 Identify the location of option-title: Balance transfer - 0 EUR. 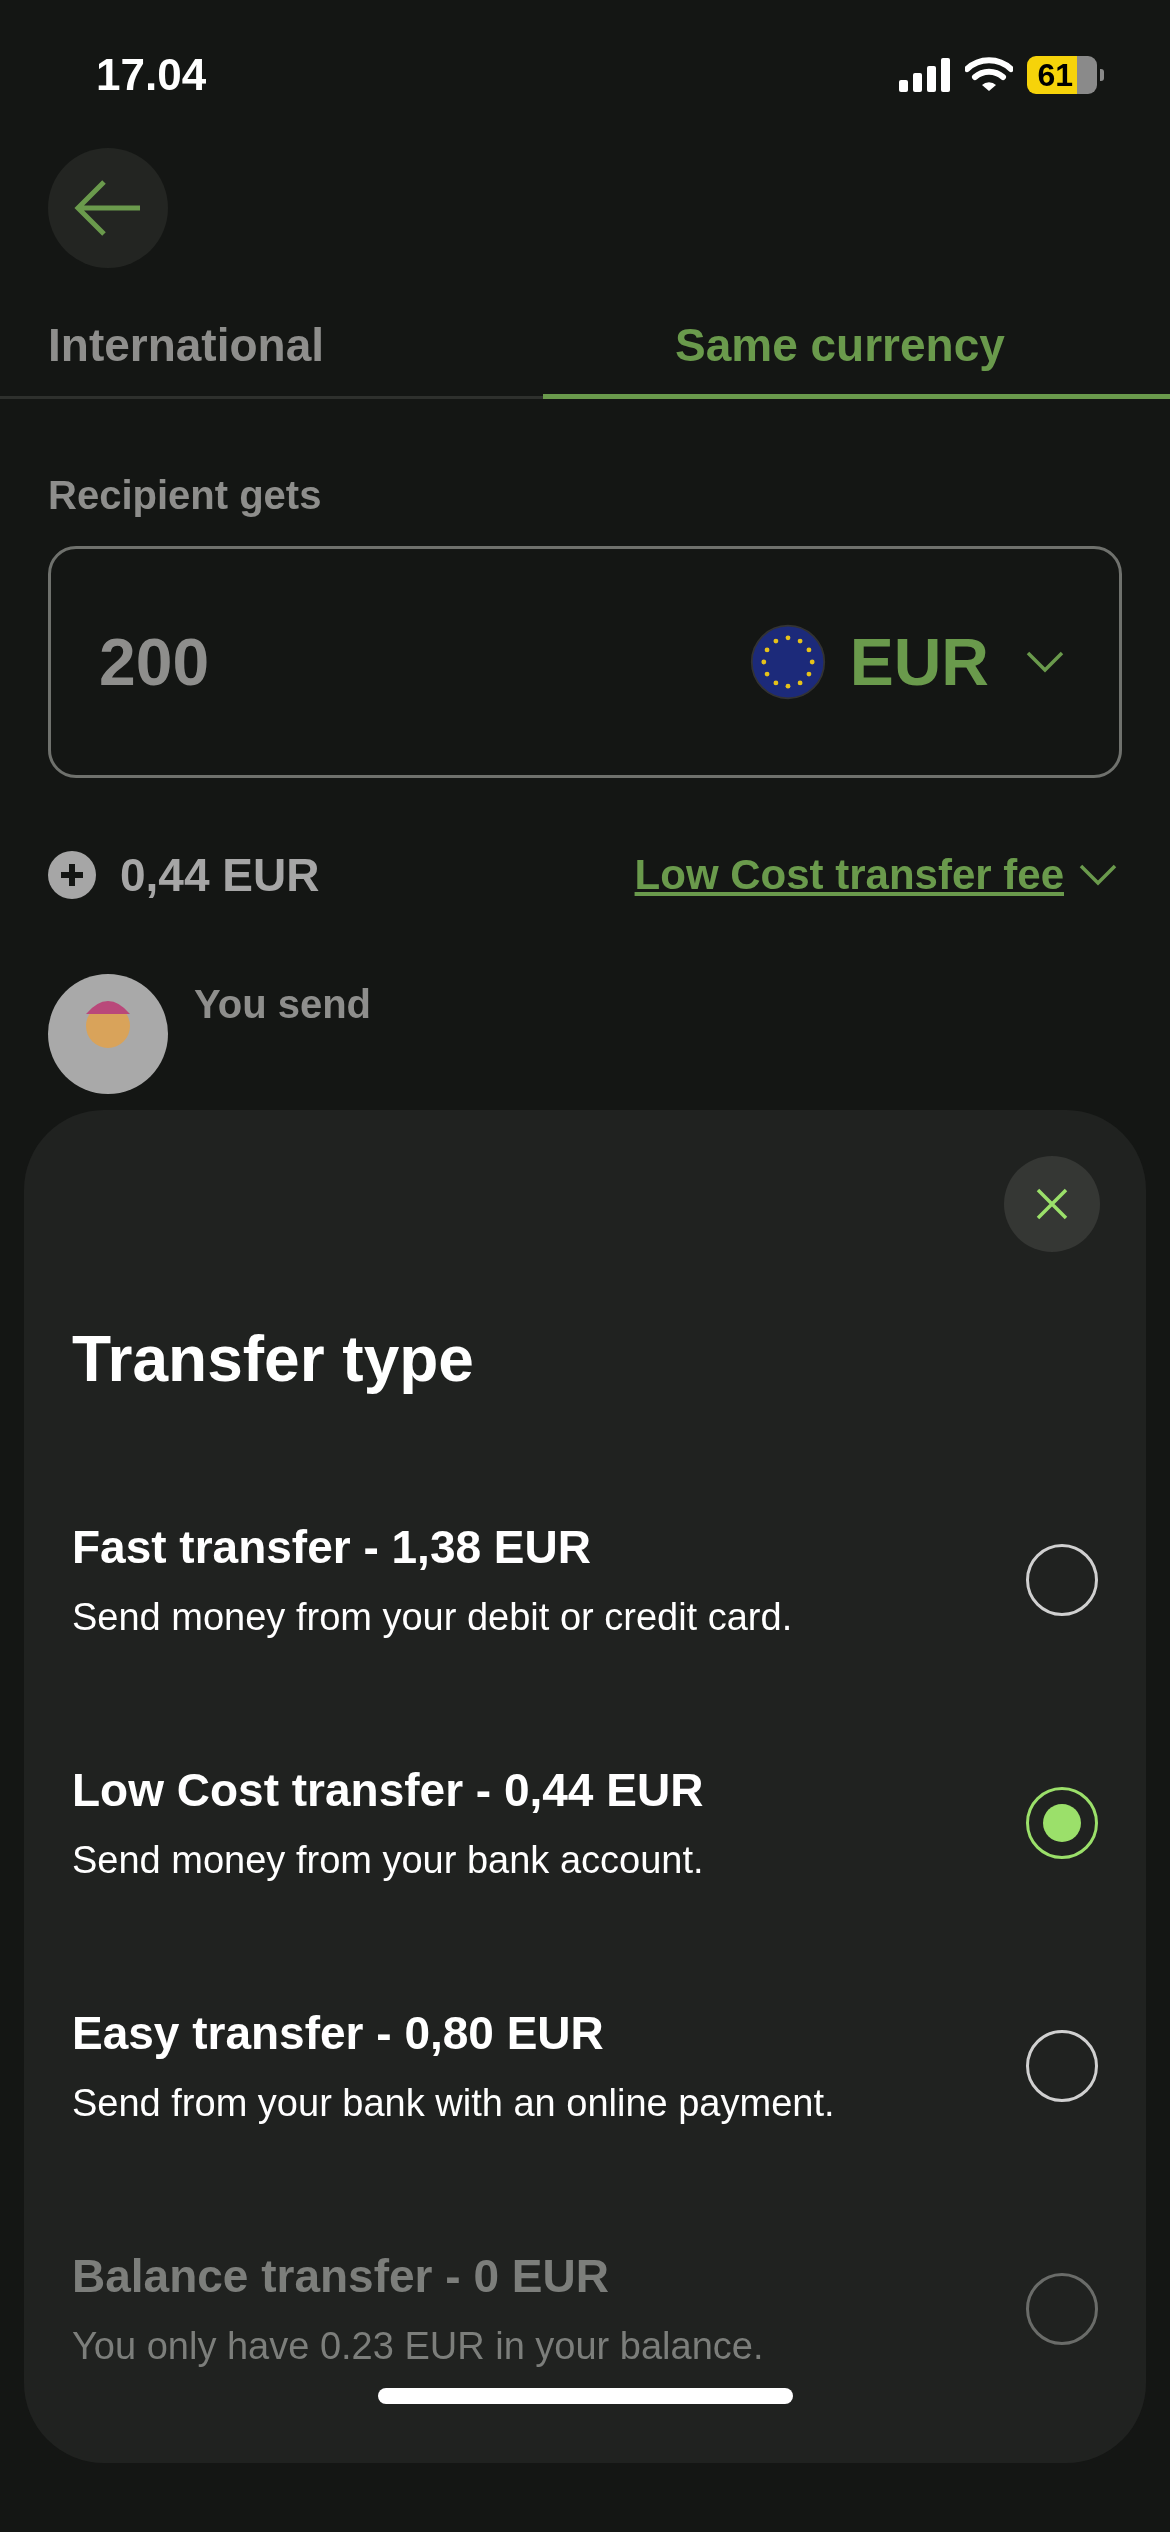
(341, 2276).